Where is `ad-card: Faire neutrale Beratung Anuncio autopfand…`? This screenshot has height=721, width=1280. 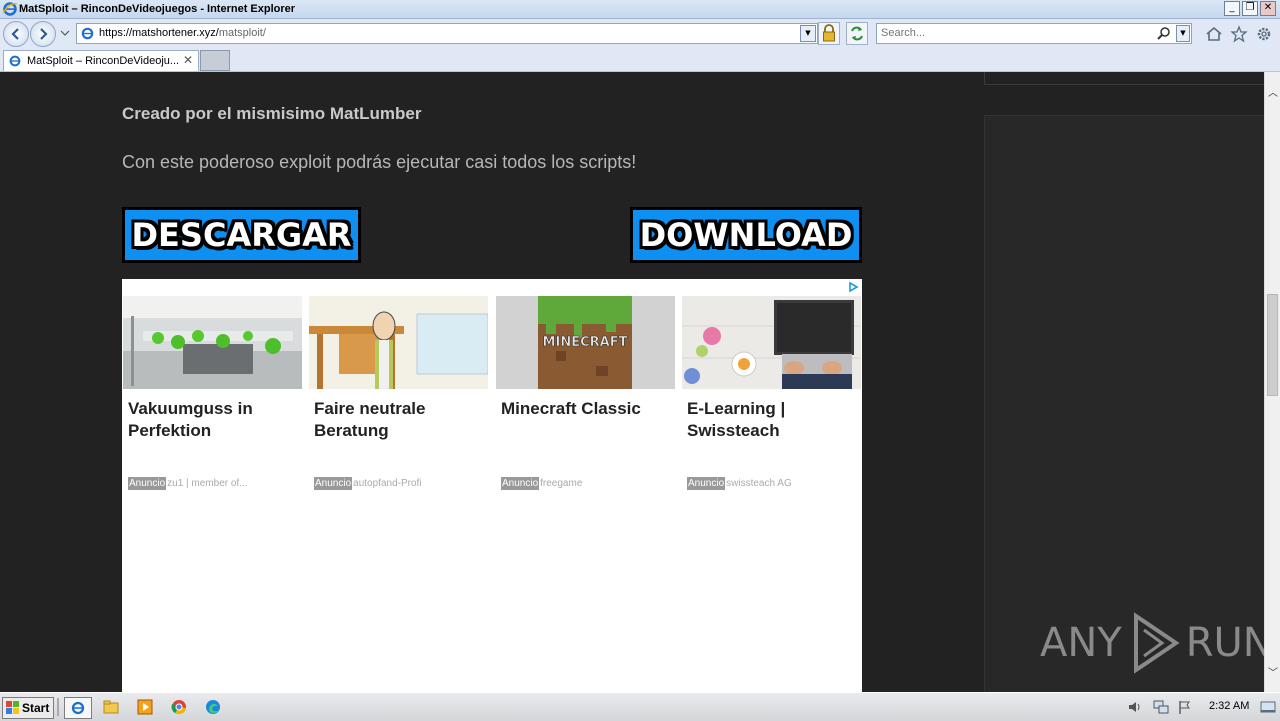 ad-card: Faire neutrale Beratung Anuncio autopfand… is located at coordinates (398, 393).